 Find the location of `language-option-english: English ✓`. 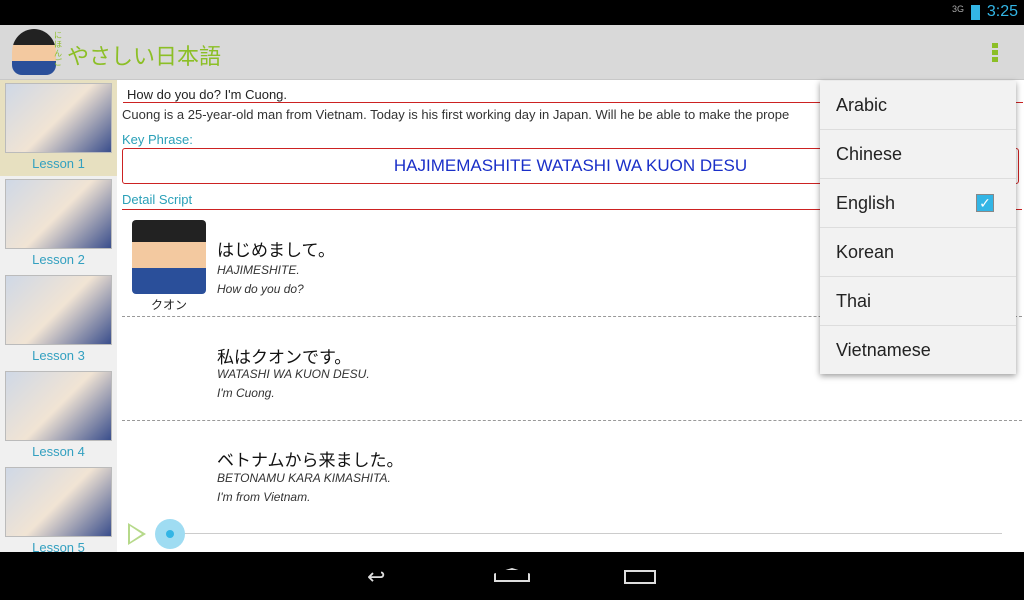

language-option-english: English ✓ is located at coordinates (918, 203).